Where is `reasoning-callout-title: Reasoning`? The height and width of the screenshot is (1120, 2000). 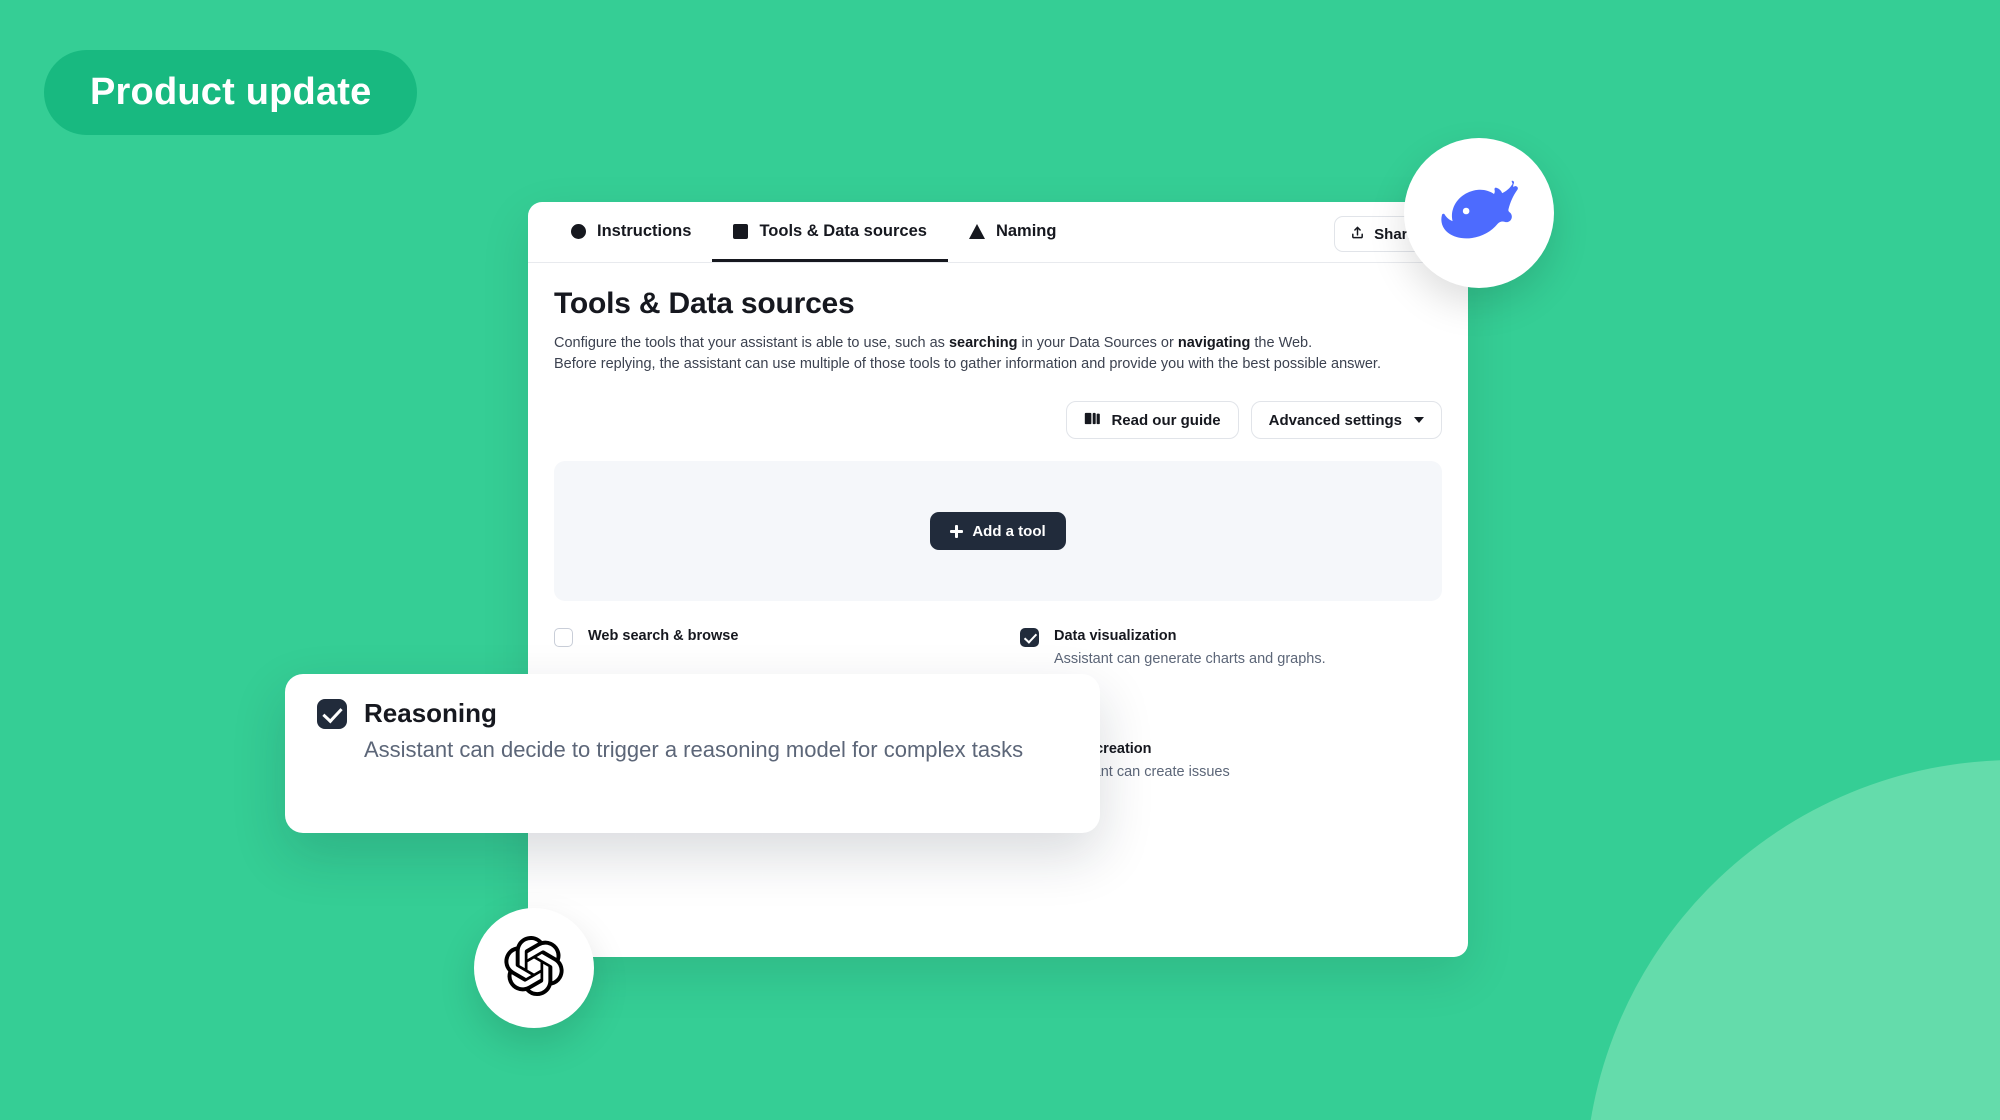
reasoning-callout-title: Reasoning is located at coordinates (430, 713).